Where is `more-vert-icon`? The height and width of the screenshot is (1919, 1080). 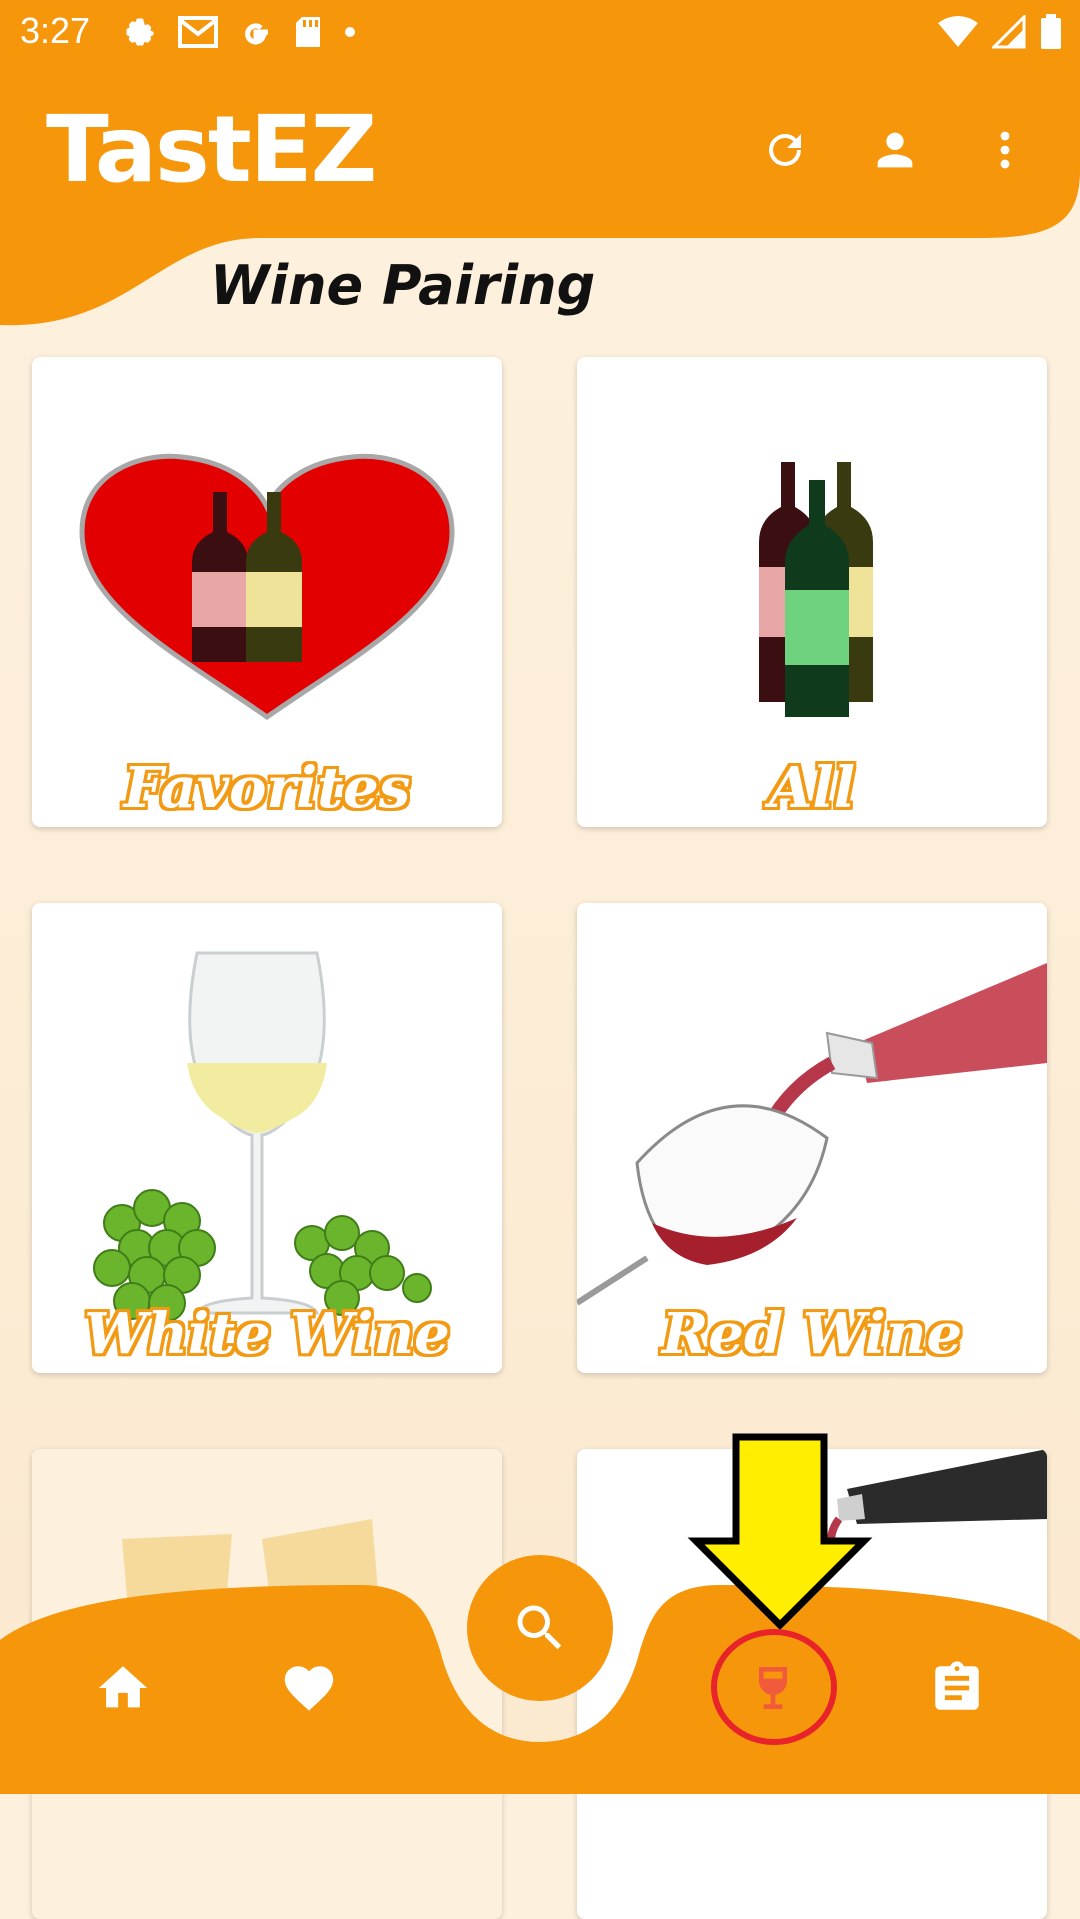
more-vert-icon is located at coordinates (1005, 150).